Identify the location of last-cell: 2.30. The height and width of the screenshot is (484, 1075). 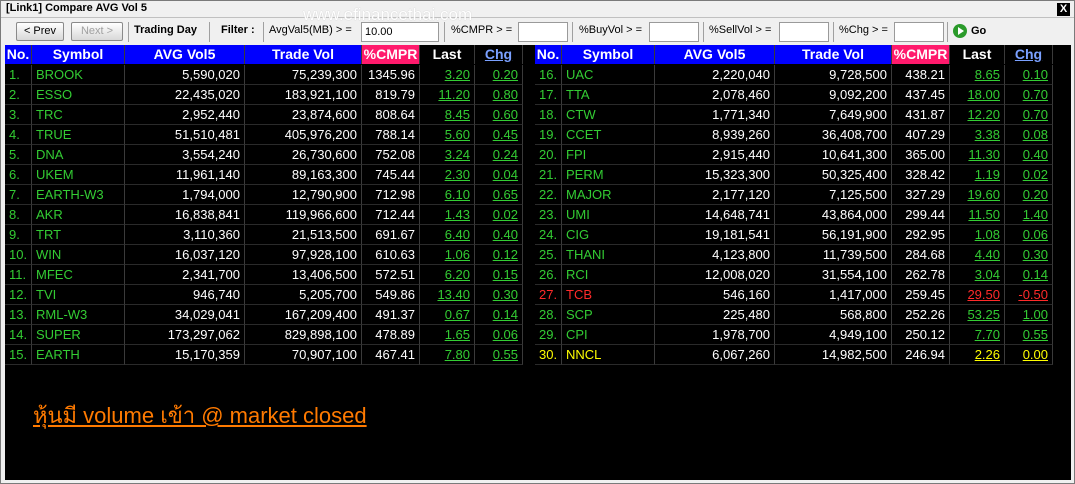
(447, 175).